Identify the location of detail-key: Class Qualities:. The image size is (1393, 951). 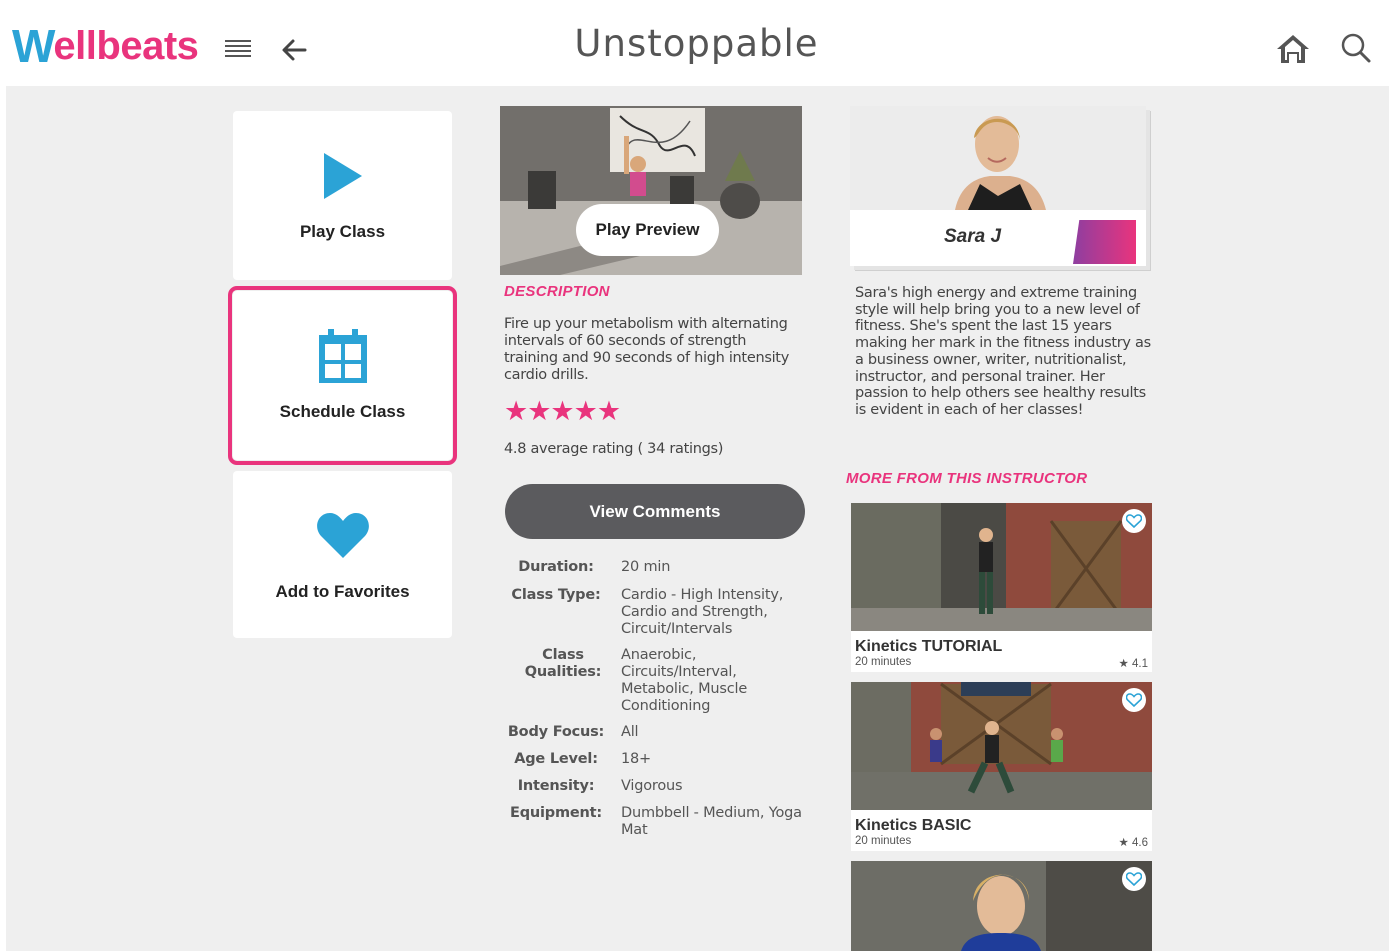
(563, 663).